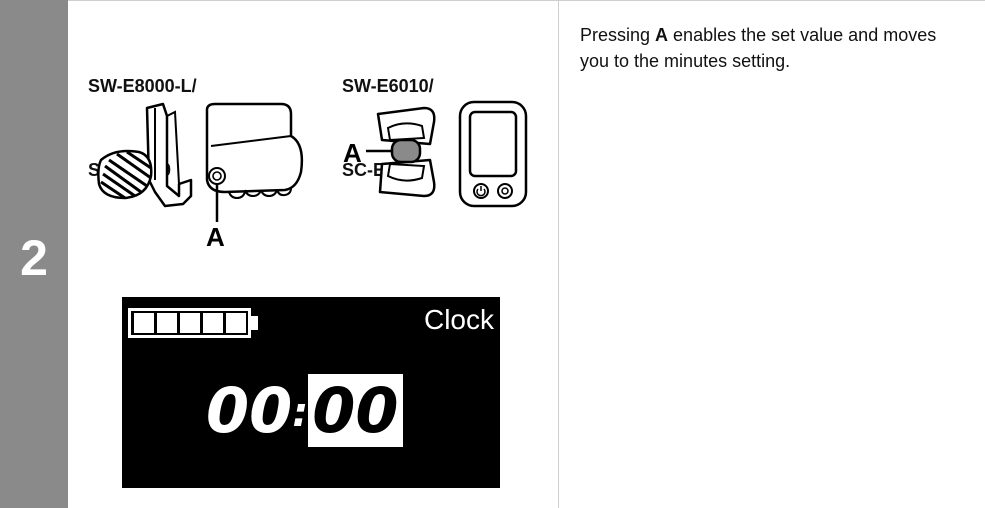 This screenshot has width=985, height=508. Describe the element at coordinates (662, 35) in the screenshot. I see `instruction-key: A` at that location.